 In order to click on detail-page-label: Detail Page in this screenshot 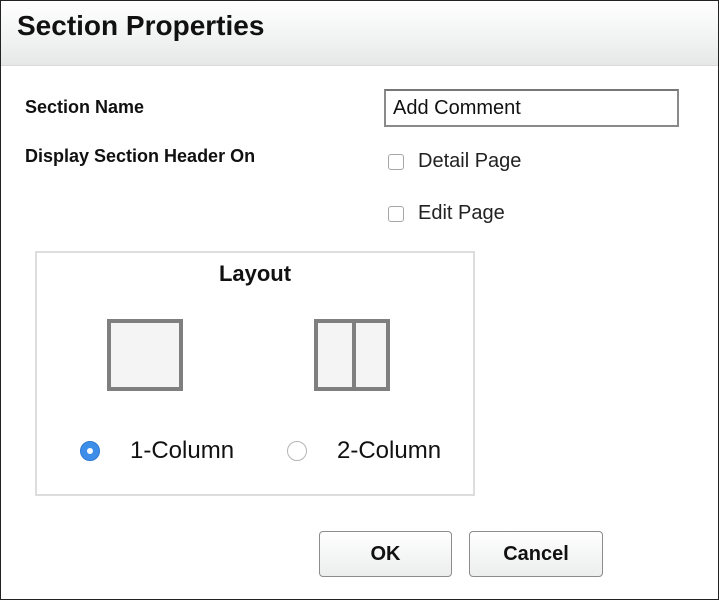, I will do `click(470, 161)`.